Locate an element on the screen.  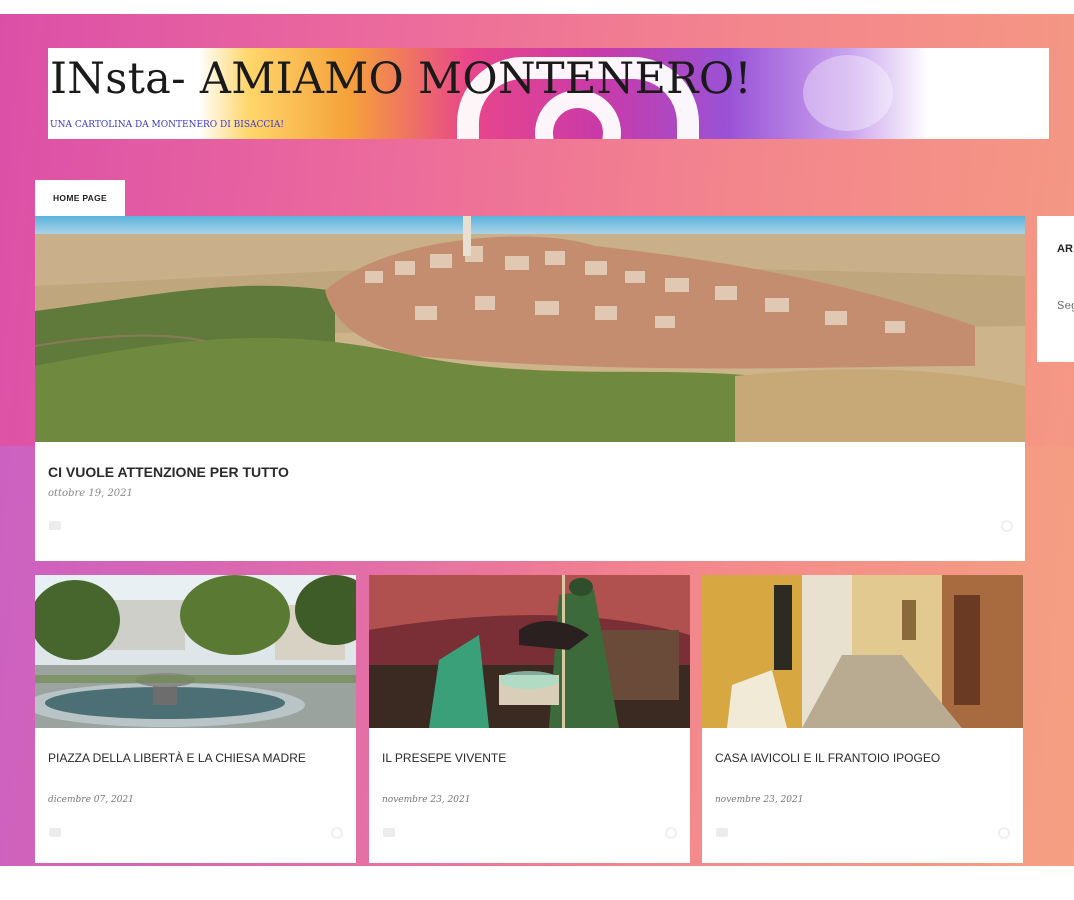
sidebar-heading: AR is located at coordinates (1065, 249).